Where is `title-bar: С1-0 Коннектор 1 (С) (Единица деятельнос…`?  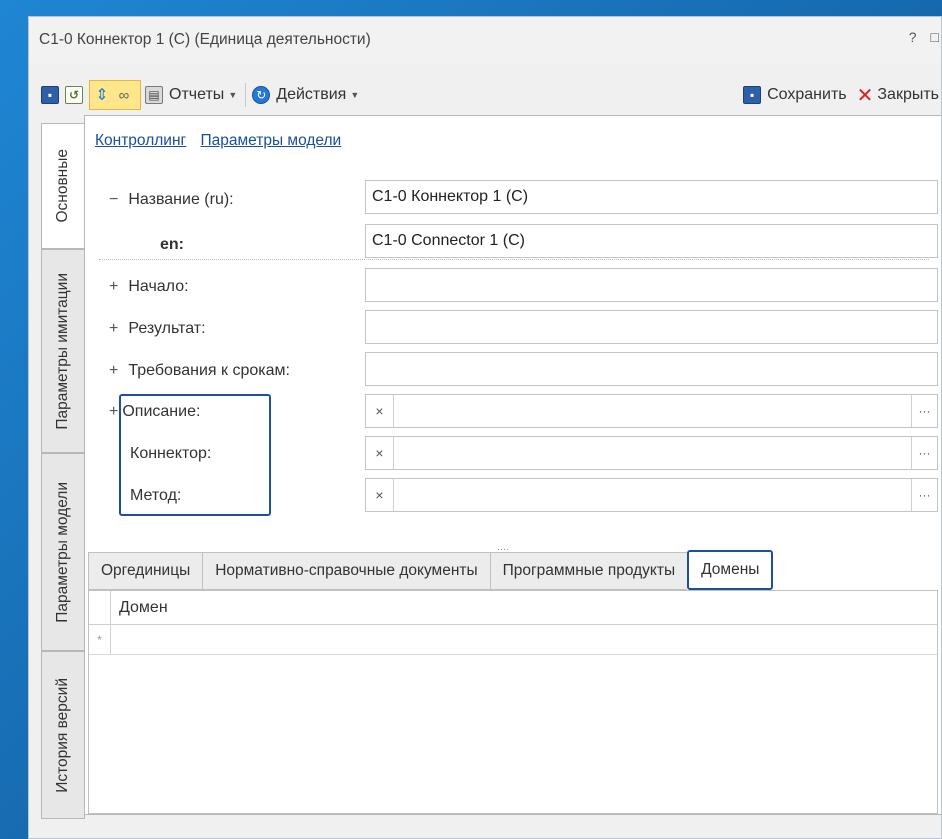
title-bar: С1-0 Коннектор 1 (С) (Единица деятельнос… is located at coordinates (485, 40).